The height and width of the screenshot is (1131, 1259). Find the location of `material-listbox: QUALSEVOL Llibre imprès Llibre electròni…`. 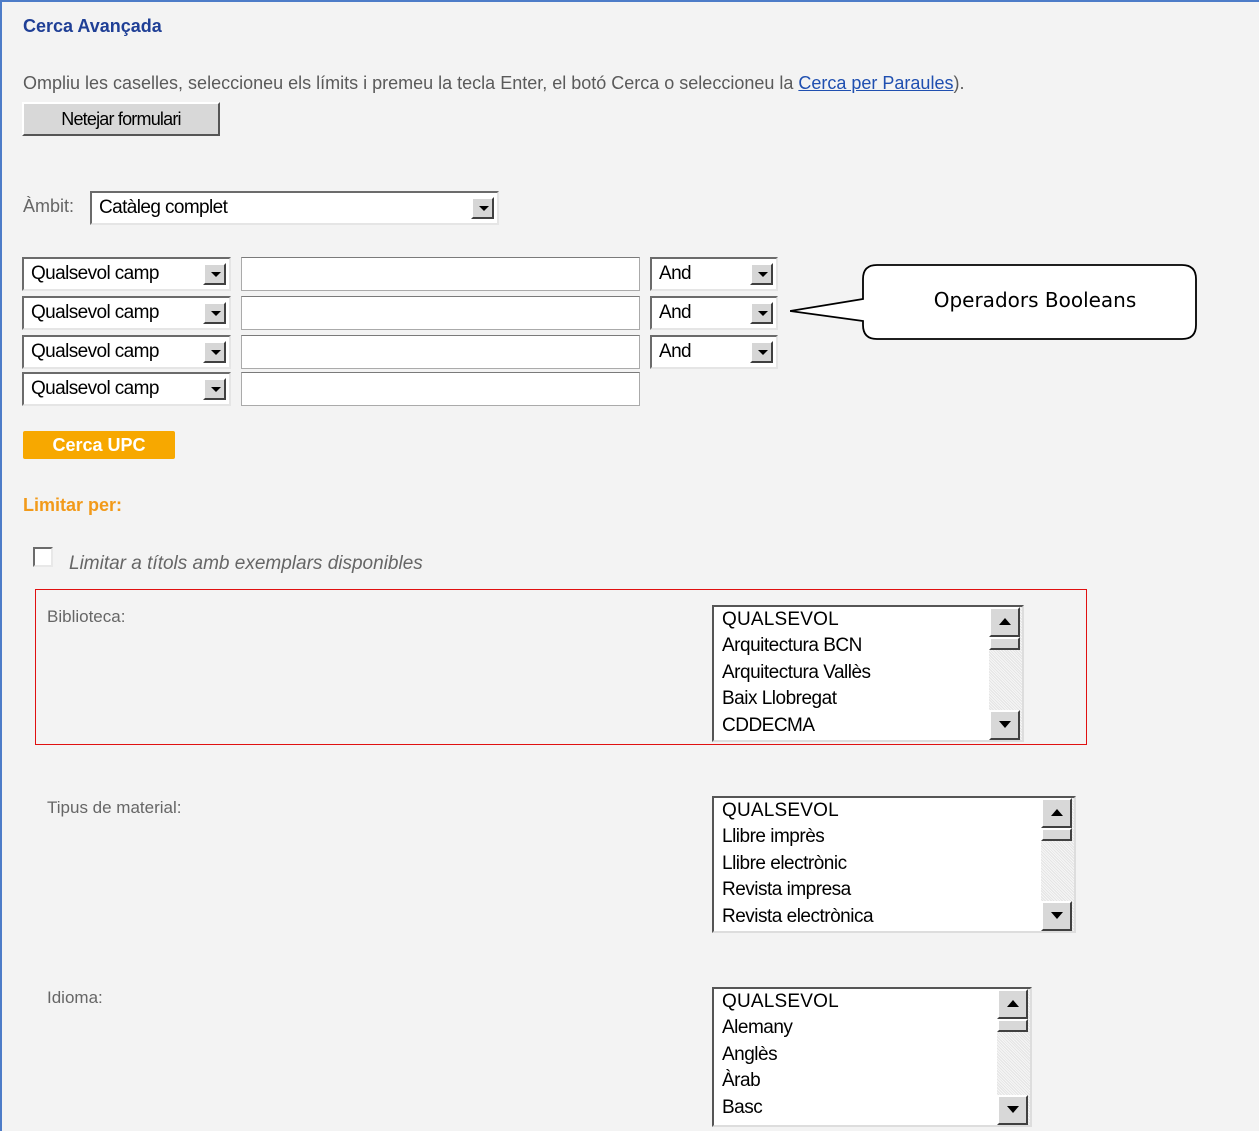

material-listbox: QUALSEVOL Llibre imprès Llibre electròni… is located at coordinates (894, 864).